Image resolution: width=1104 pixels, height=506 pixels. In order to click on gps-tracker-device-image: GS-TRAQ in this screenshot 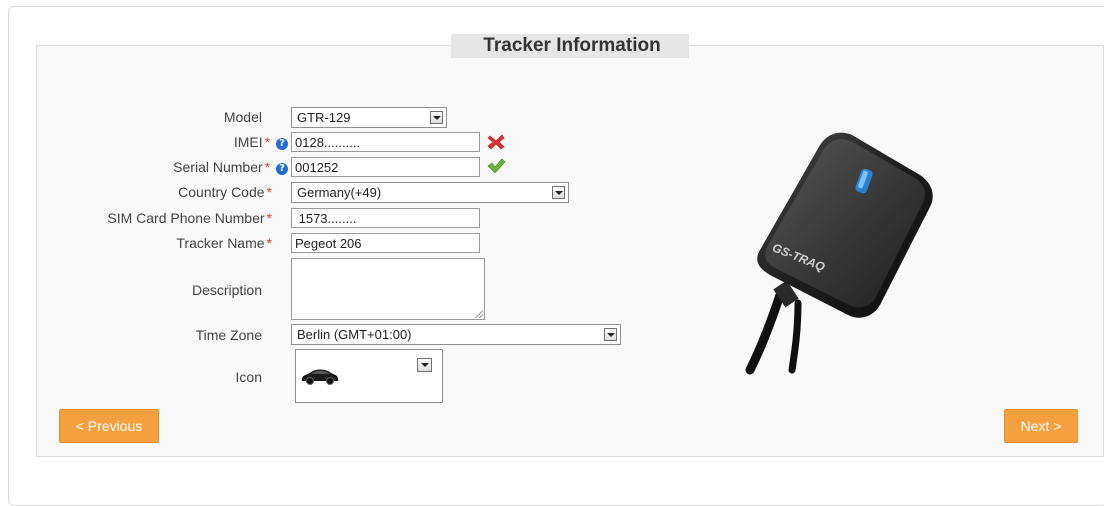, I will do `click(839, 253)`.